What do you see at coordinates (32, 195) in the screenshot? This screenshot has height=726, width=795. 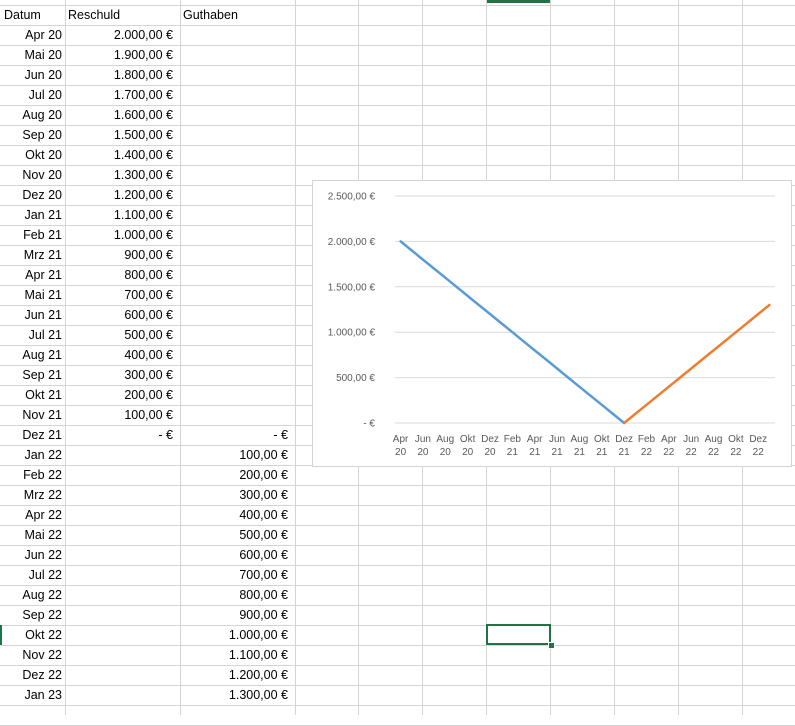 I see `cell-datum: Dez 20` at bounding box center [32, 195].